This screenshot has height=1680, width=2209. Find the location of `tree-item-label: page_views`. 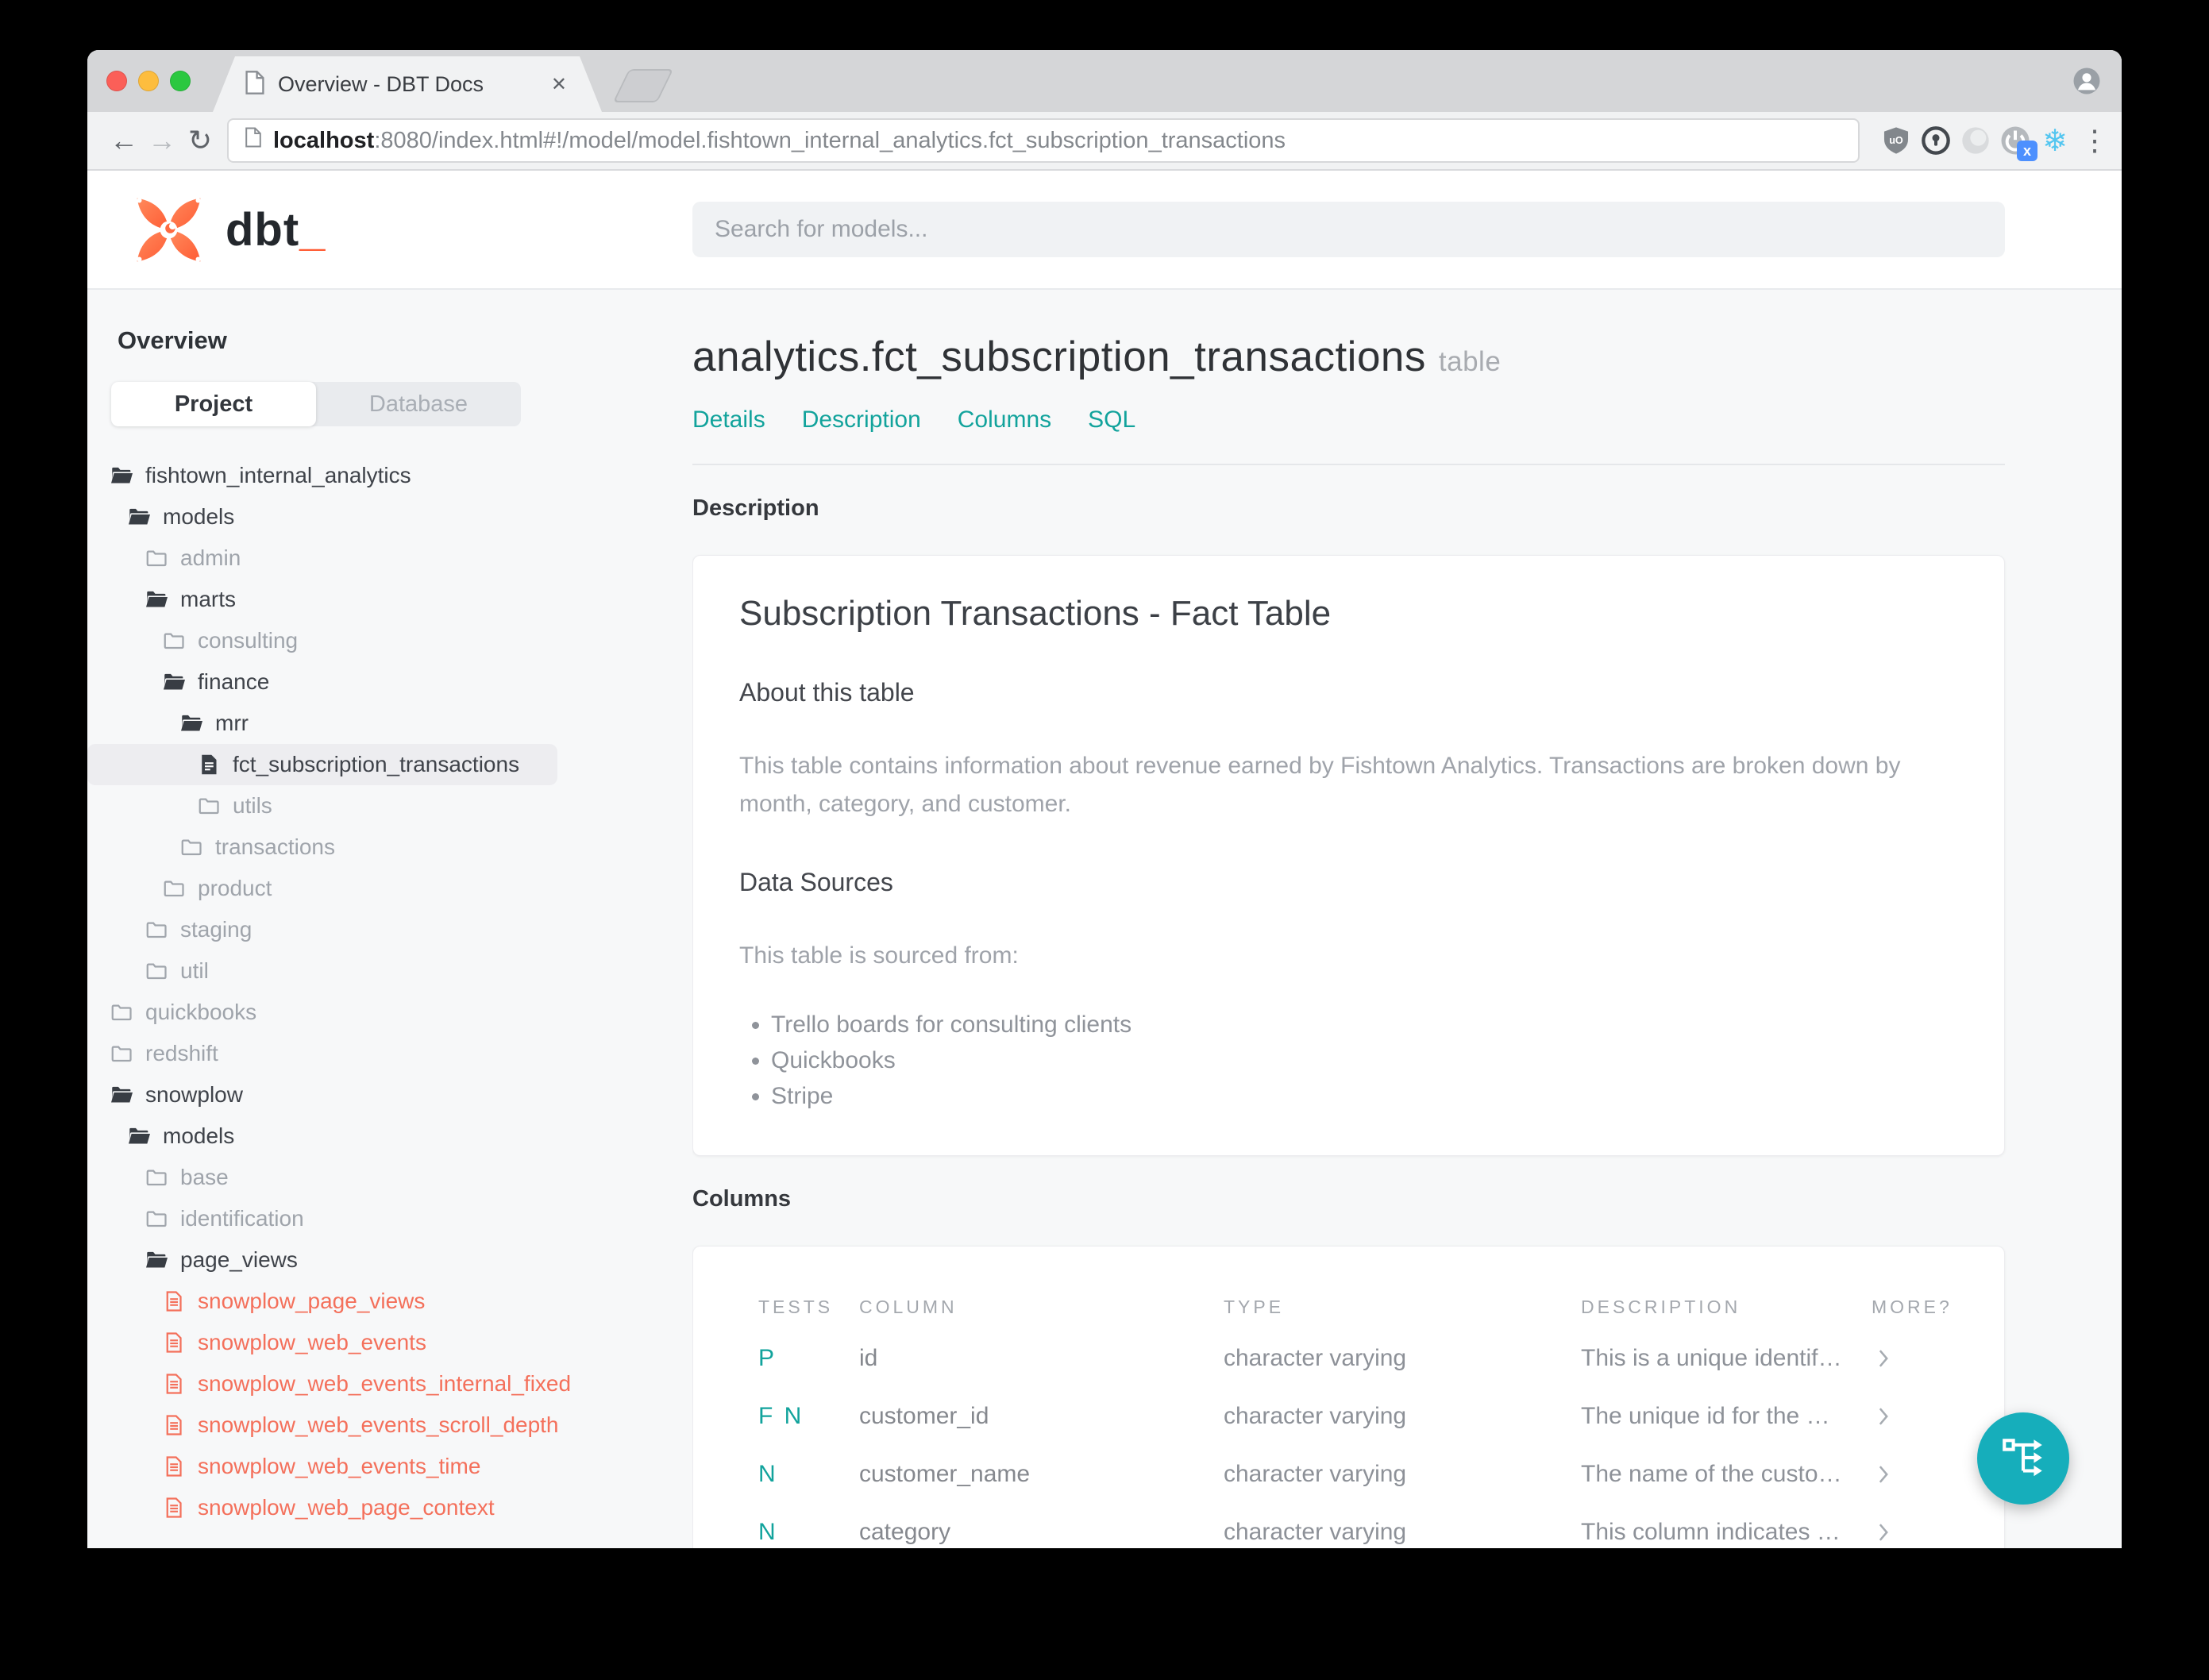

tree-item-label: page_views is located at coordinates (239, 1259).